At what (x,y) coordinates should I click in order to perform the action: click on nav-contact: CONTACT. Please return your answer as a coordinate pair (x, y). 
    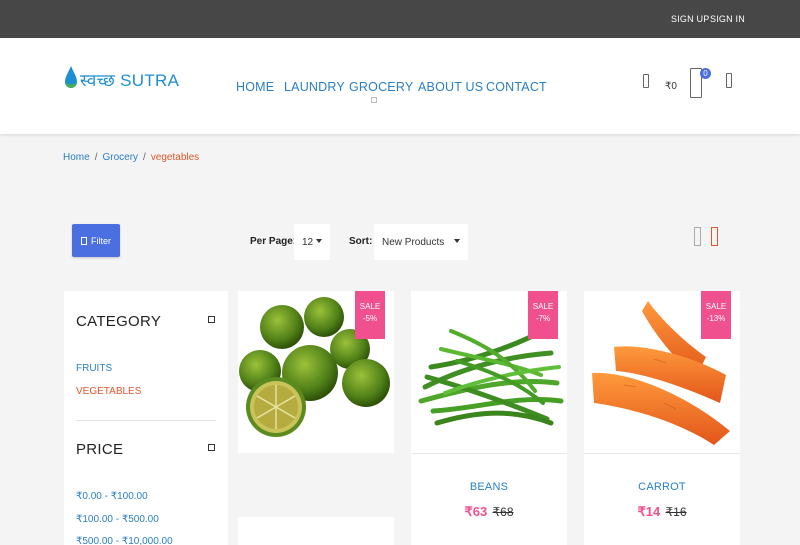
    Looking at the image, I should click on (516, 87).